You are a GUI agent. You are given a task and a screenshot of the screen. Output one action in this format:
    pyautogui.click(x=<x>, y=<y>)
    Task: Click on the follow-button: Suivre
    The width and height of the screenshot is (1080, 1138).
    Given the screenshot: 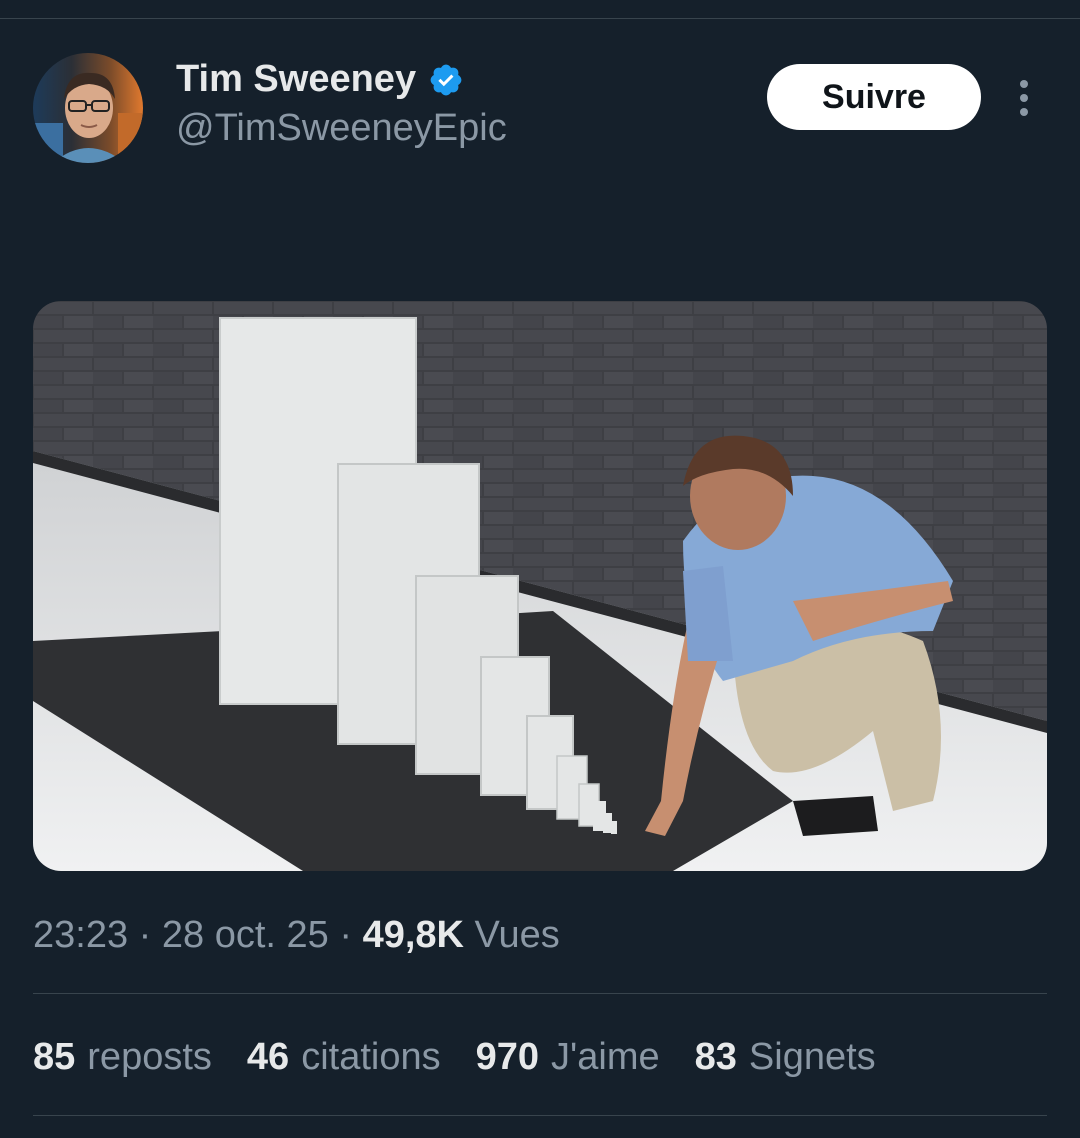 What is the action you would take?
    pyautogui.click(x=874, y=97)
    